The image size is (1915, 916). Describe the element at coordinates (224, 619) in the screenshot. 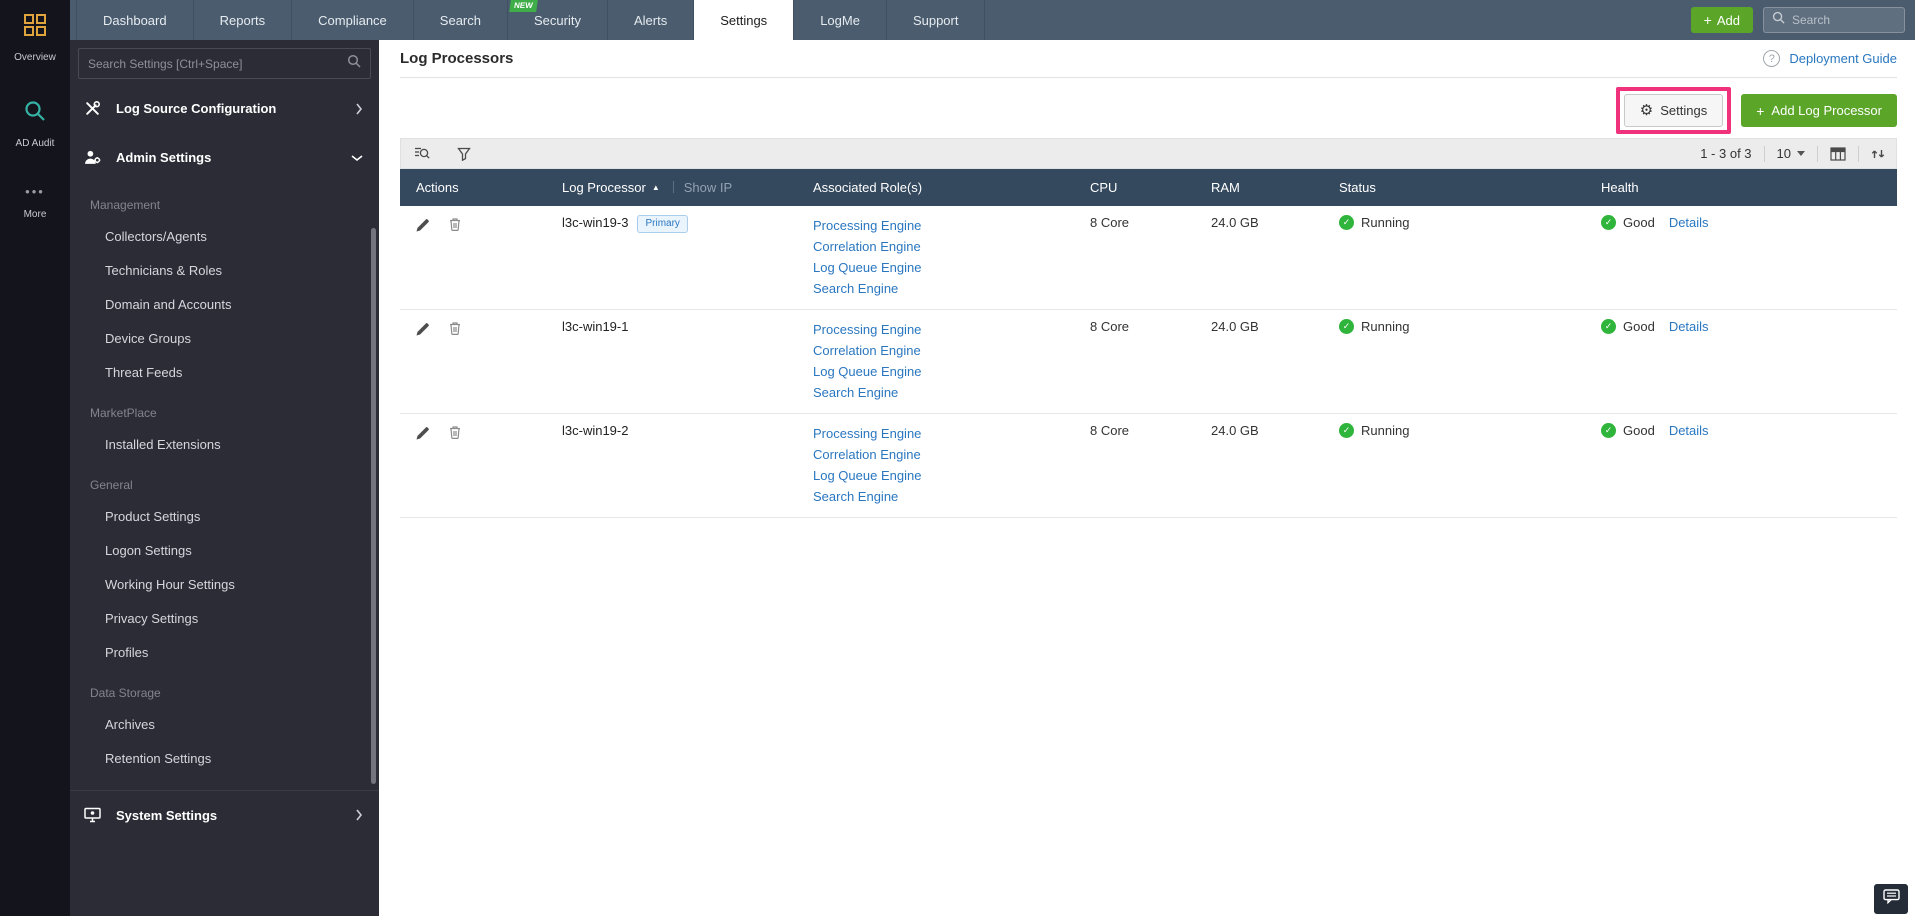

I see `sidebar-item-privacy-settings: Privacy Settings` at that location.